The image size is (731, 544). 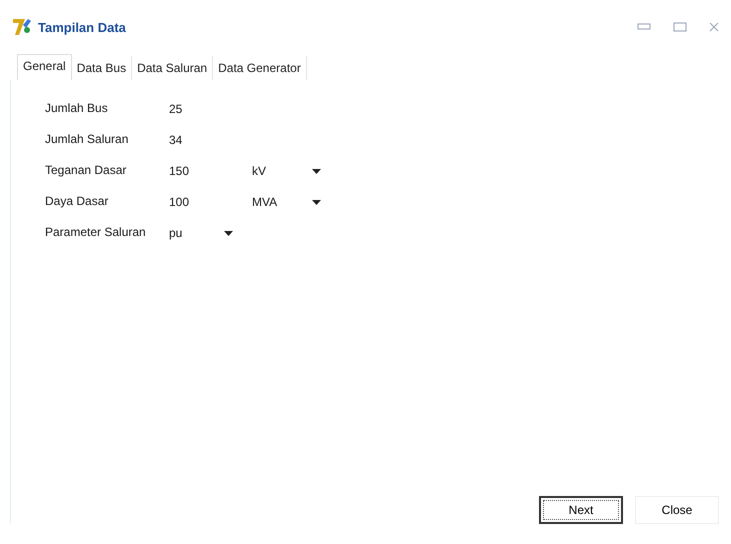 What do you see at coordinates (714, 27) in the screenshot?
I see `close-icon` at bounding box center [714, 27].